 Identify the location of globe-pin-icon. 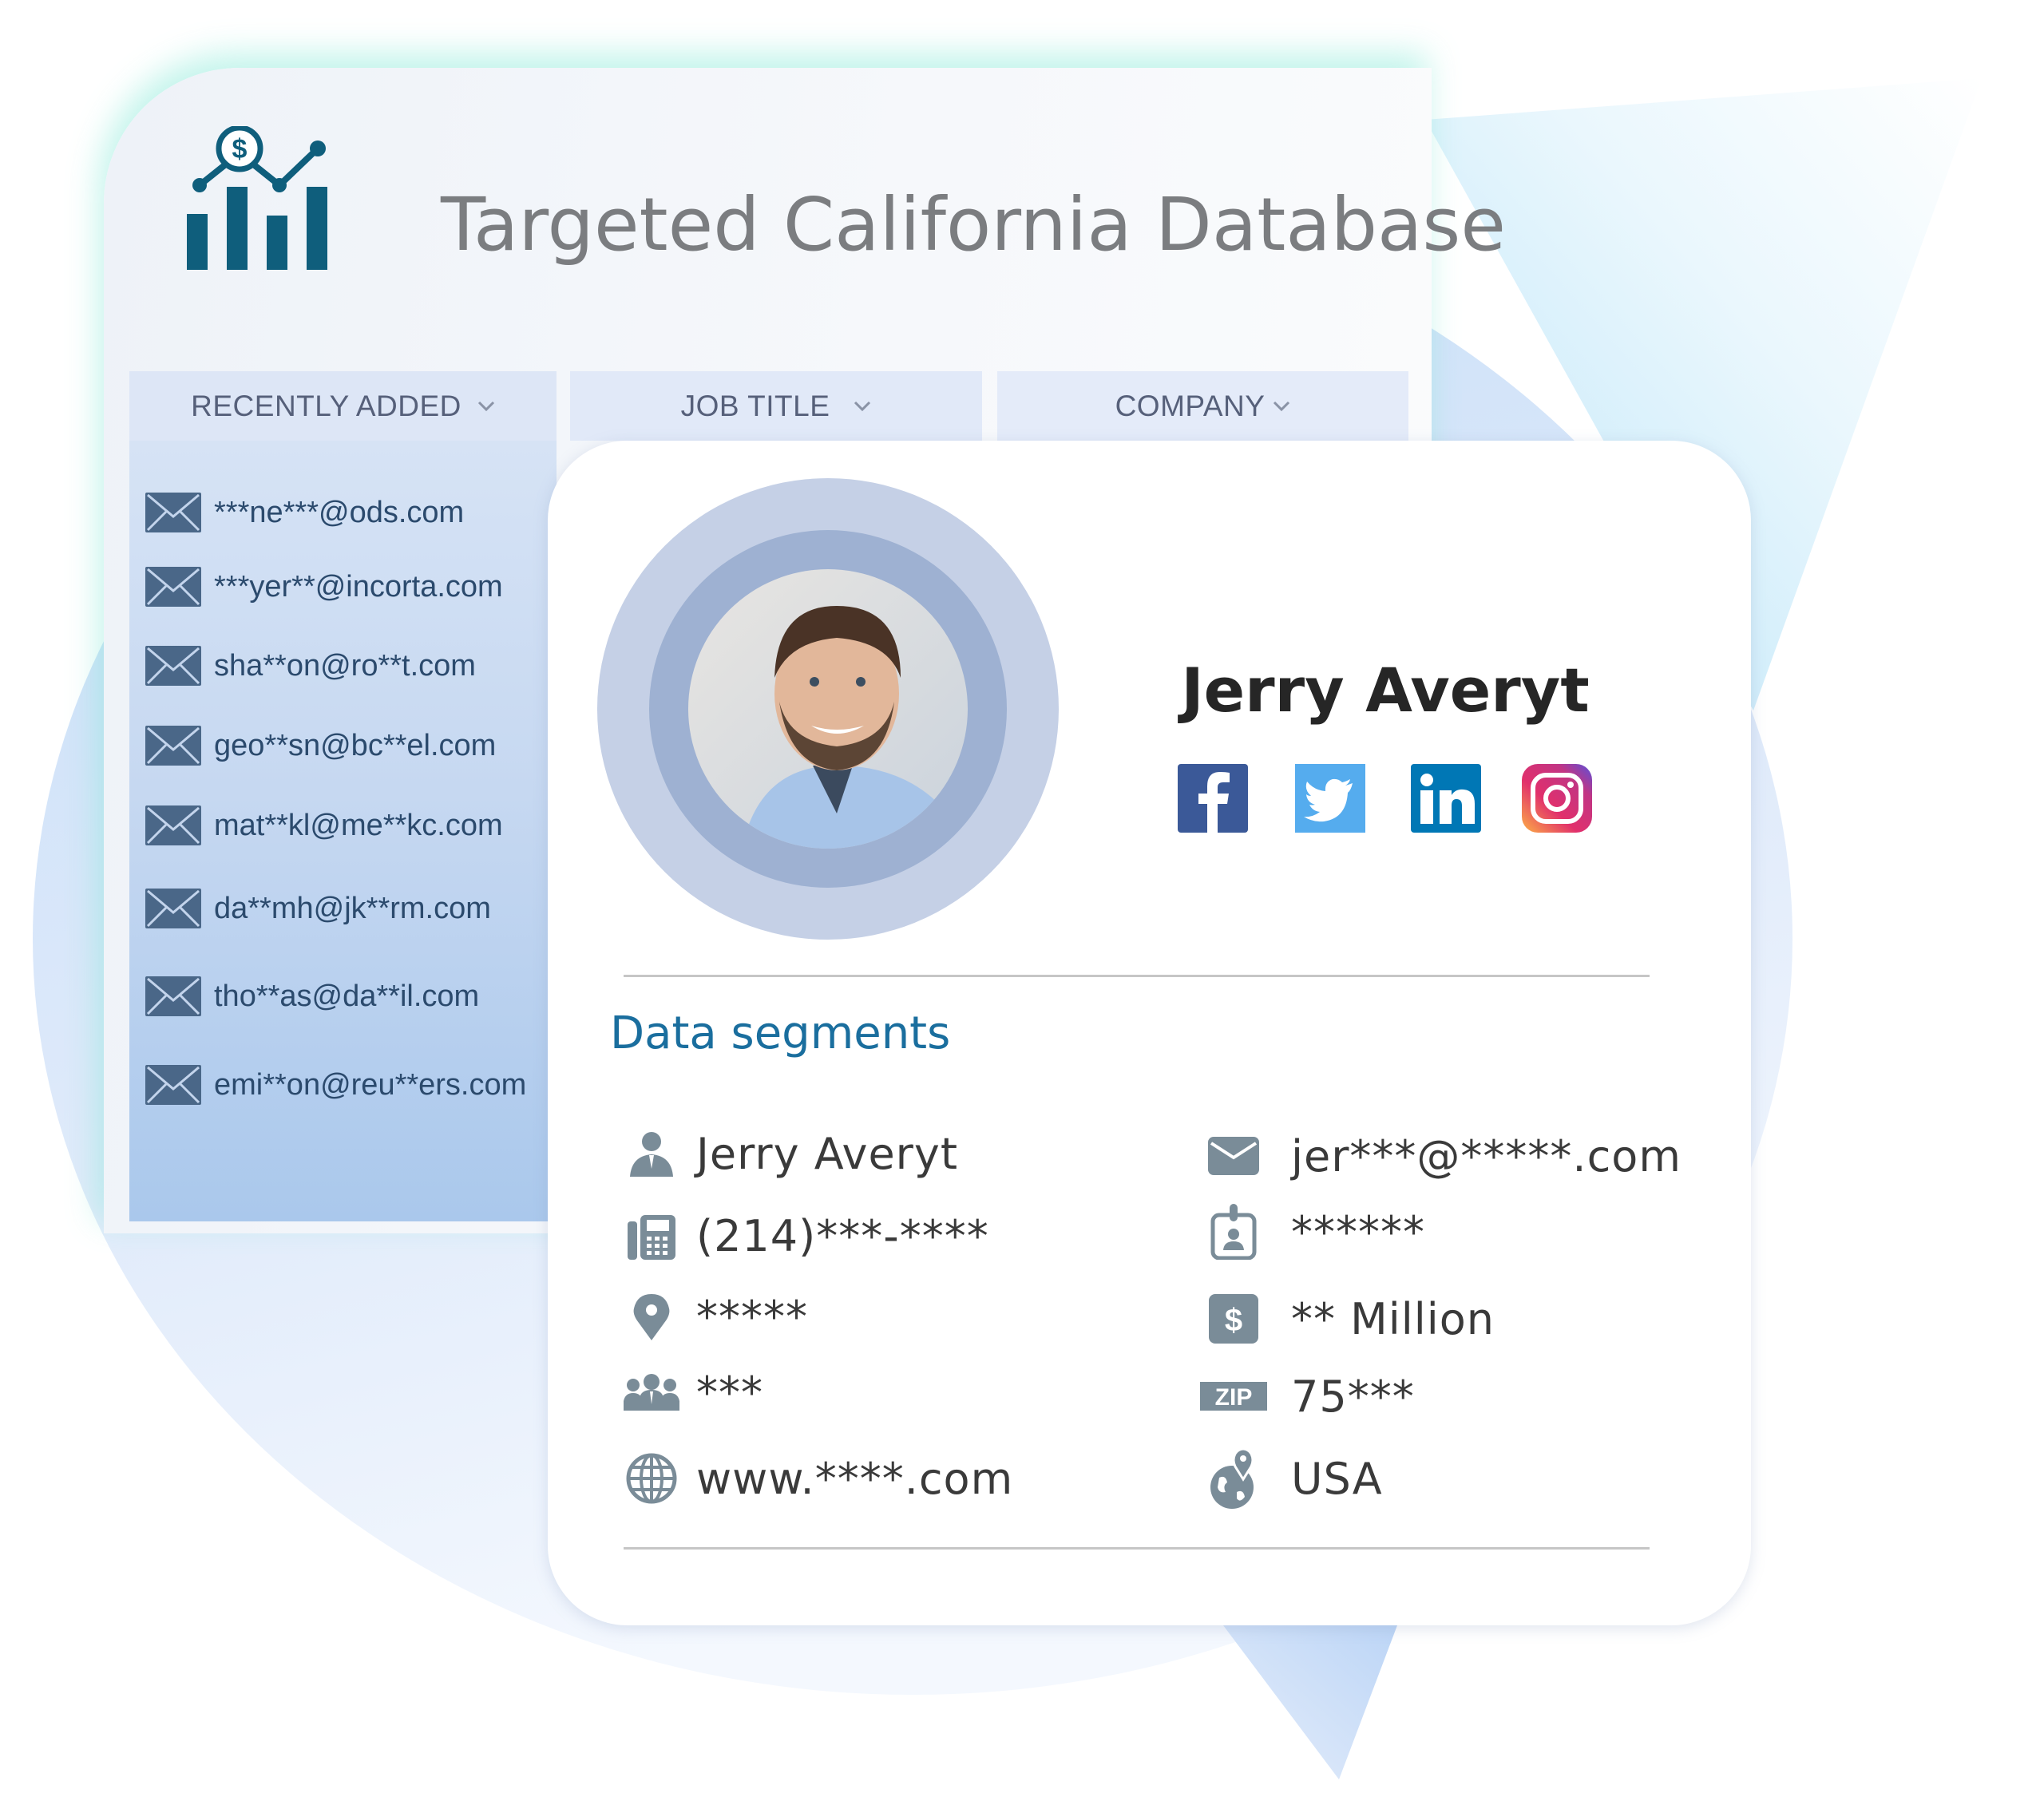
(1233, 1478).